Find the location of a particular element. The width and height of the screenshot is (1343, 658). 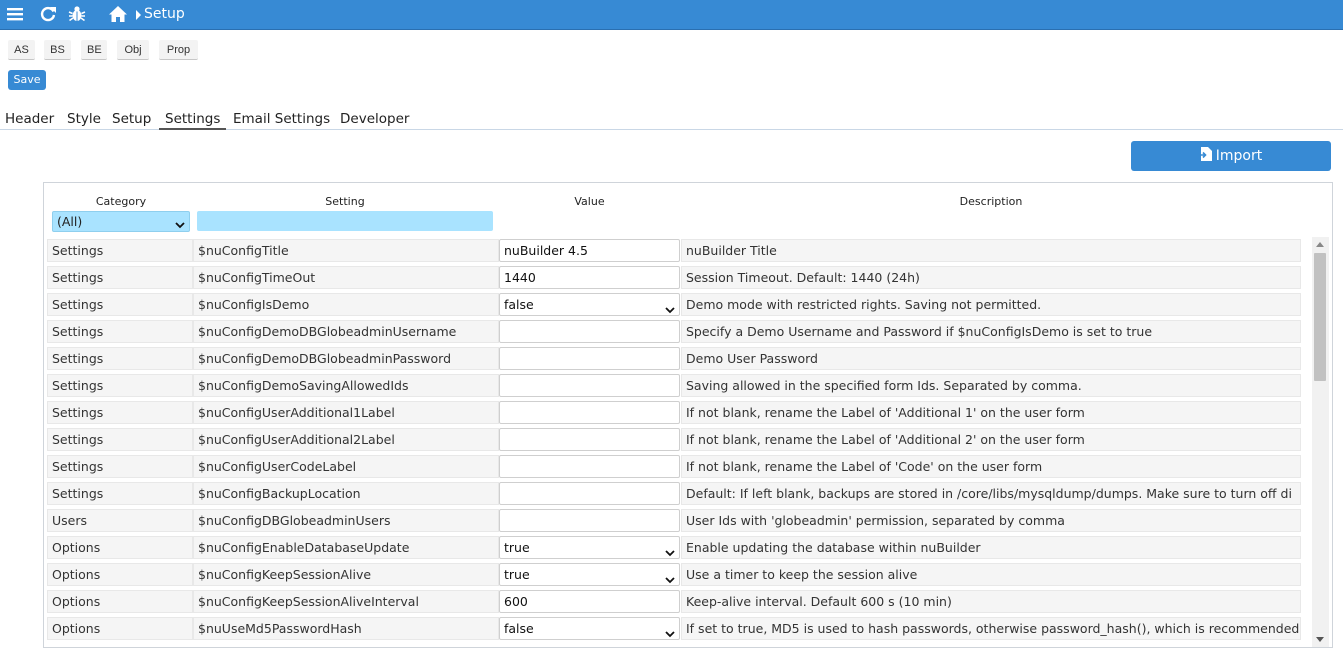

bs-button: BS is located at coordinates (57, 50).